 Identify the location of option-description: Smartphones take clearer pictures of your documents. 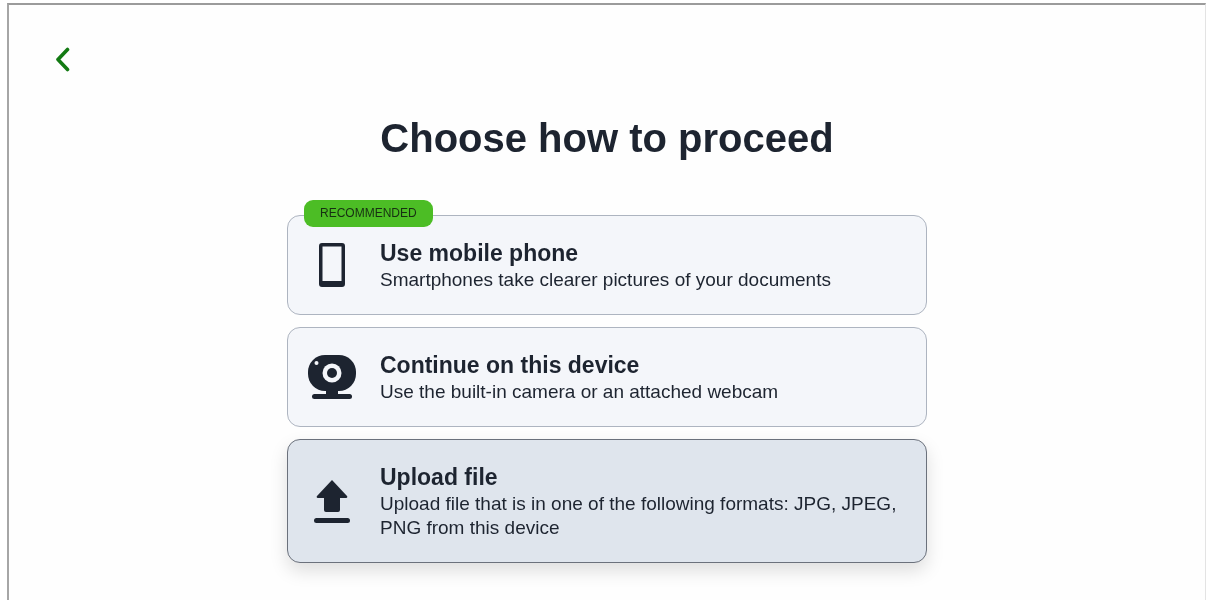
(605, 280).